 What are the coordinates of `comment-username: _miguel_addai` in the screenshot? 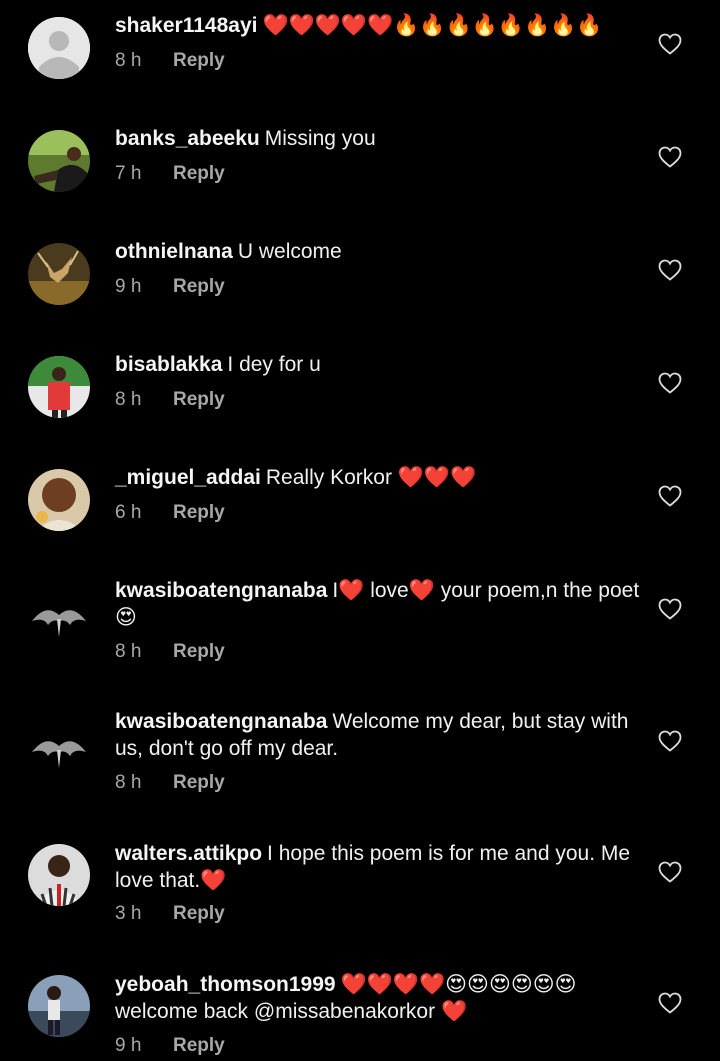 It's located at (188, 477).